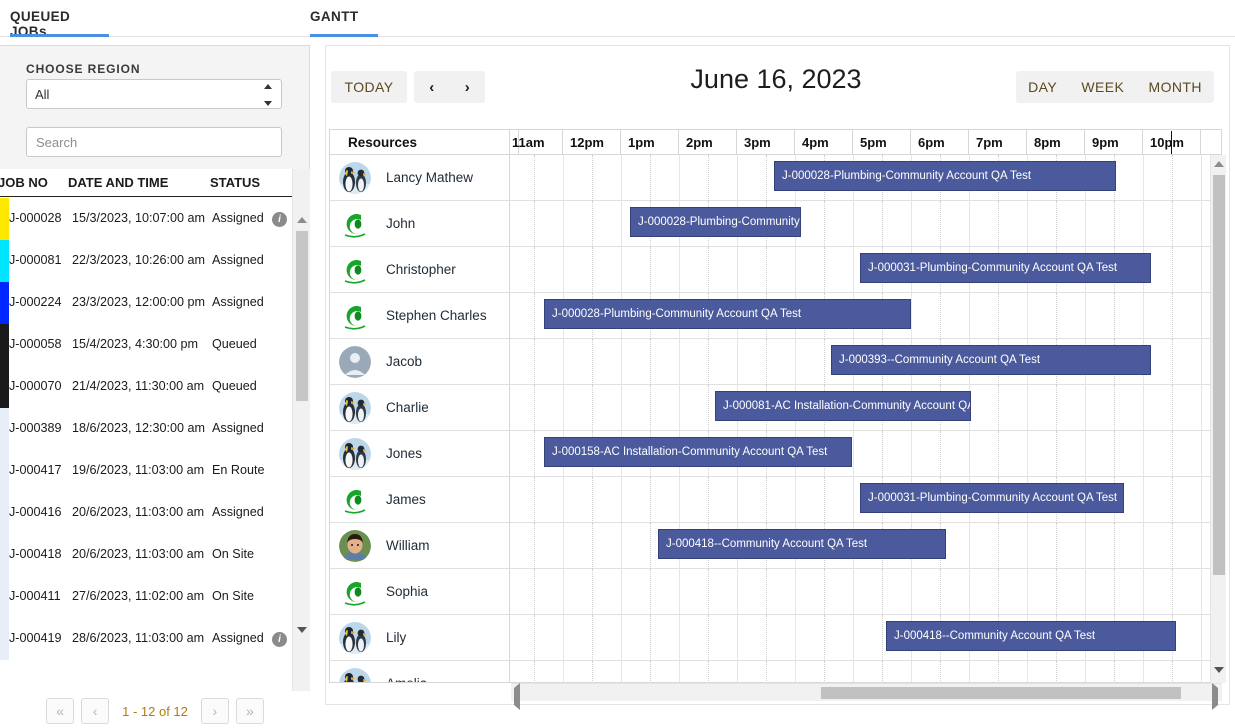 The image size is (1235, 728). Describe the element at coordinates (146, 387) in the screenshot. I see `table-row: J-000070 21/4/2023, 11:30:00 am Queued` at that location.